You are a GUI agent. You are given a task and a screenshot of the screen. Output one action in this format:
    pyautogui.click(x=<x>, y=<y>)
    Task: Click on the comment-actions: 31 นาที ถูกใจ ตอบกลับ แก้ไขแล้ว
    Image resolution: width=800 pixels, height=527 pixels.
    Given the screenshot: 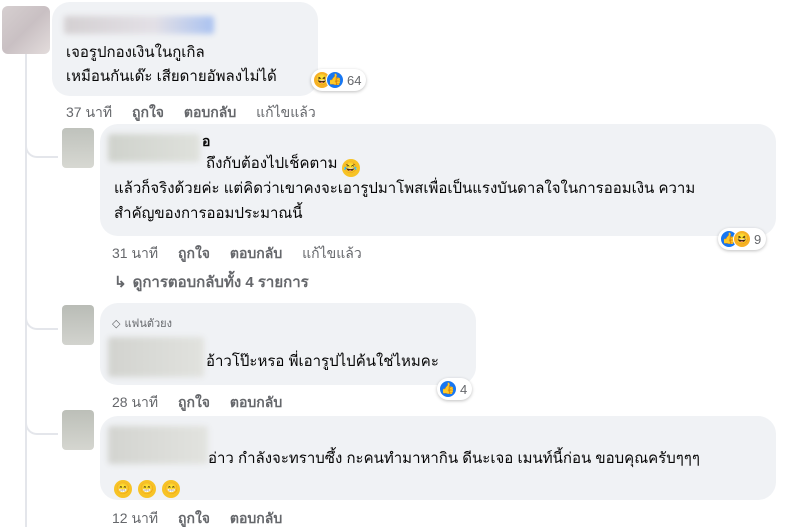 What is the action you would take?
    pyautogui.click(x=245, y=254)
    